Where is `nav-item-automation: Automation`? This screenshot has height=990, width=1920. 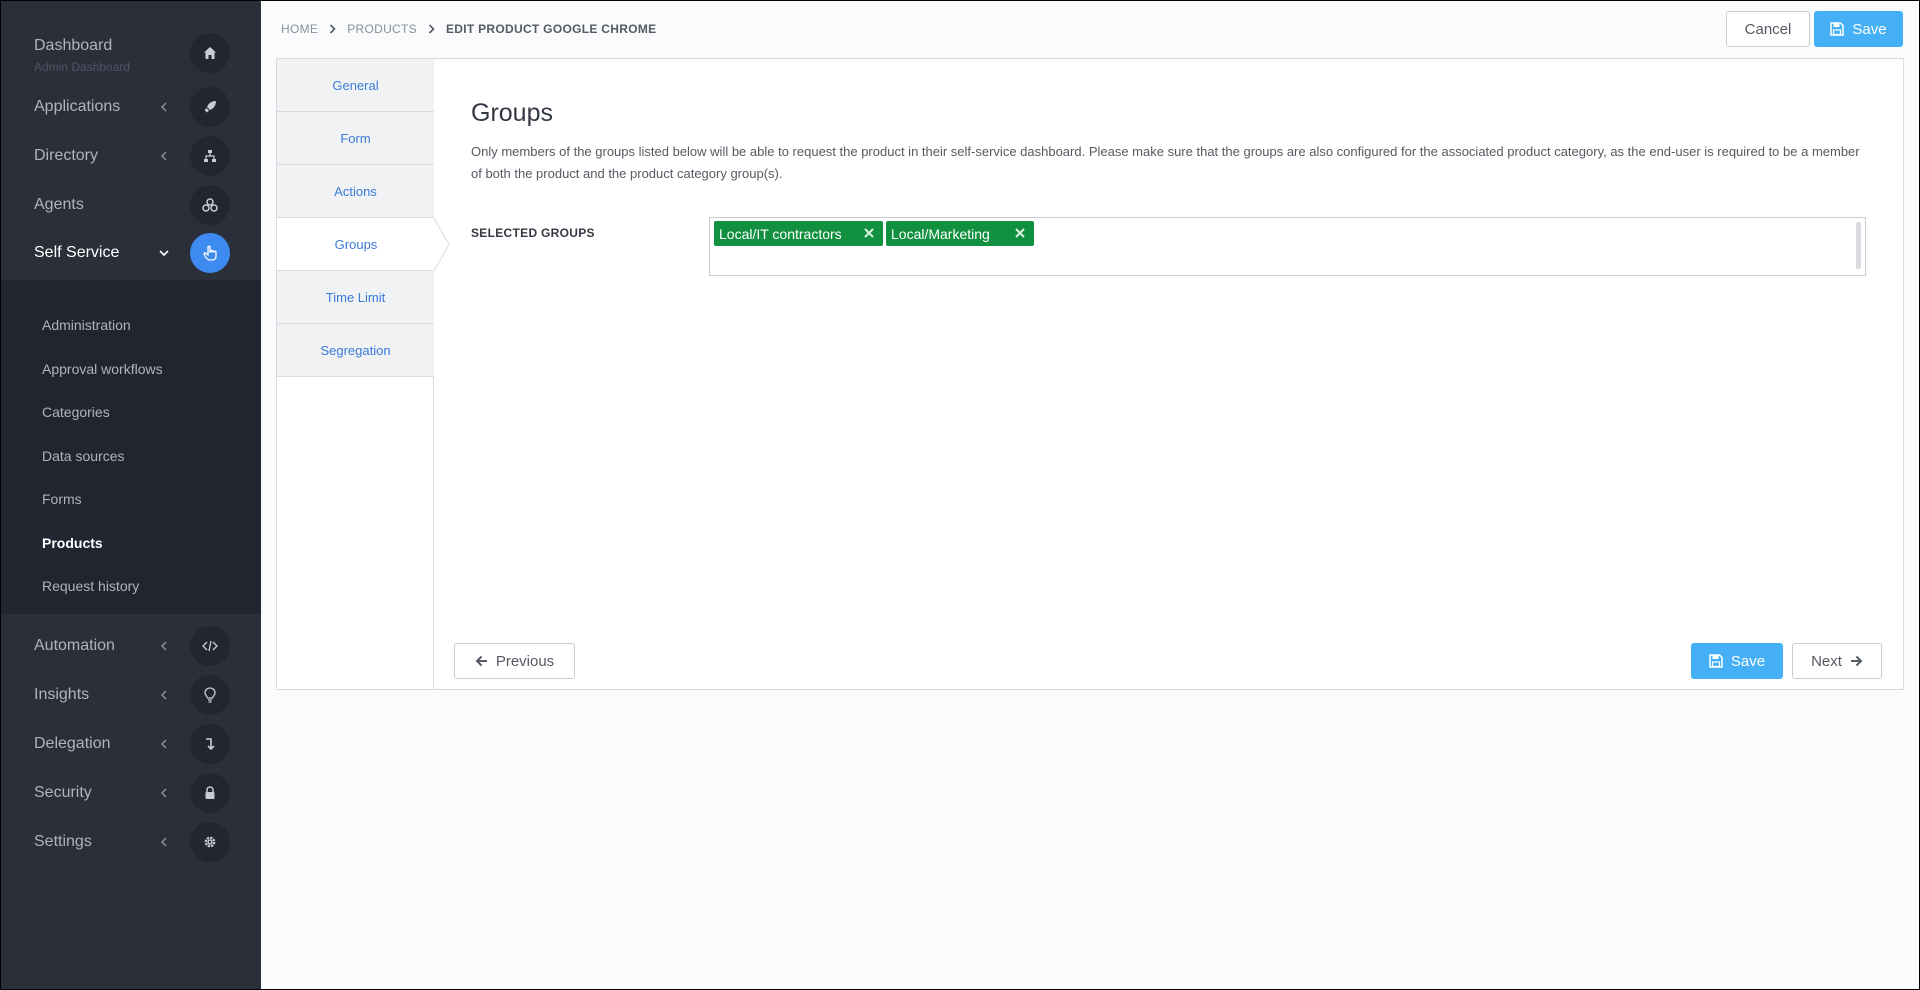 nav-item-automation: Automation is located at coordinates (130, 645).